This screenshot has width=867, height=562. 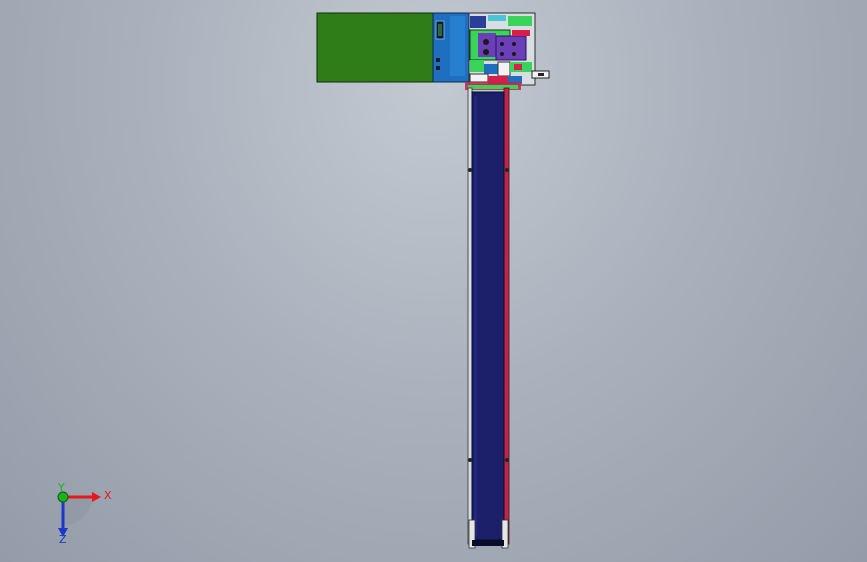 What do you see at coordinates (488, 318) in the screenshot?
I see `conveyor-belt` at bounding box center [488, 318].